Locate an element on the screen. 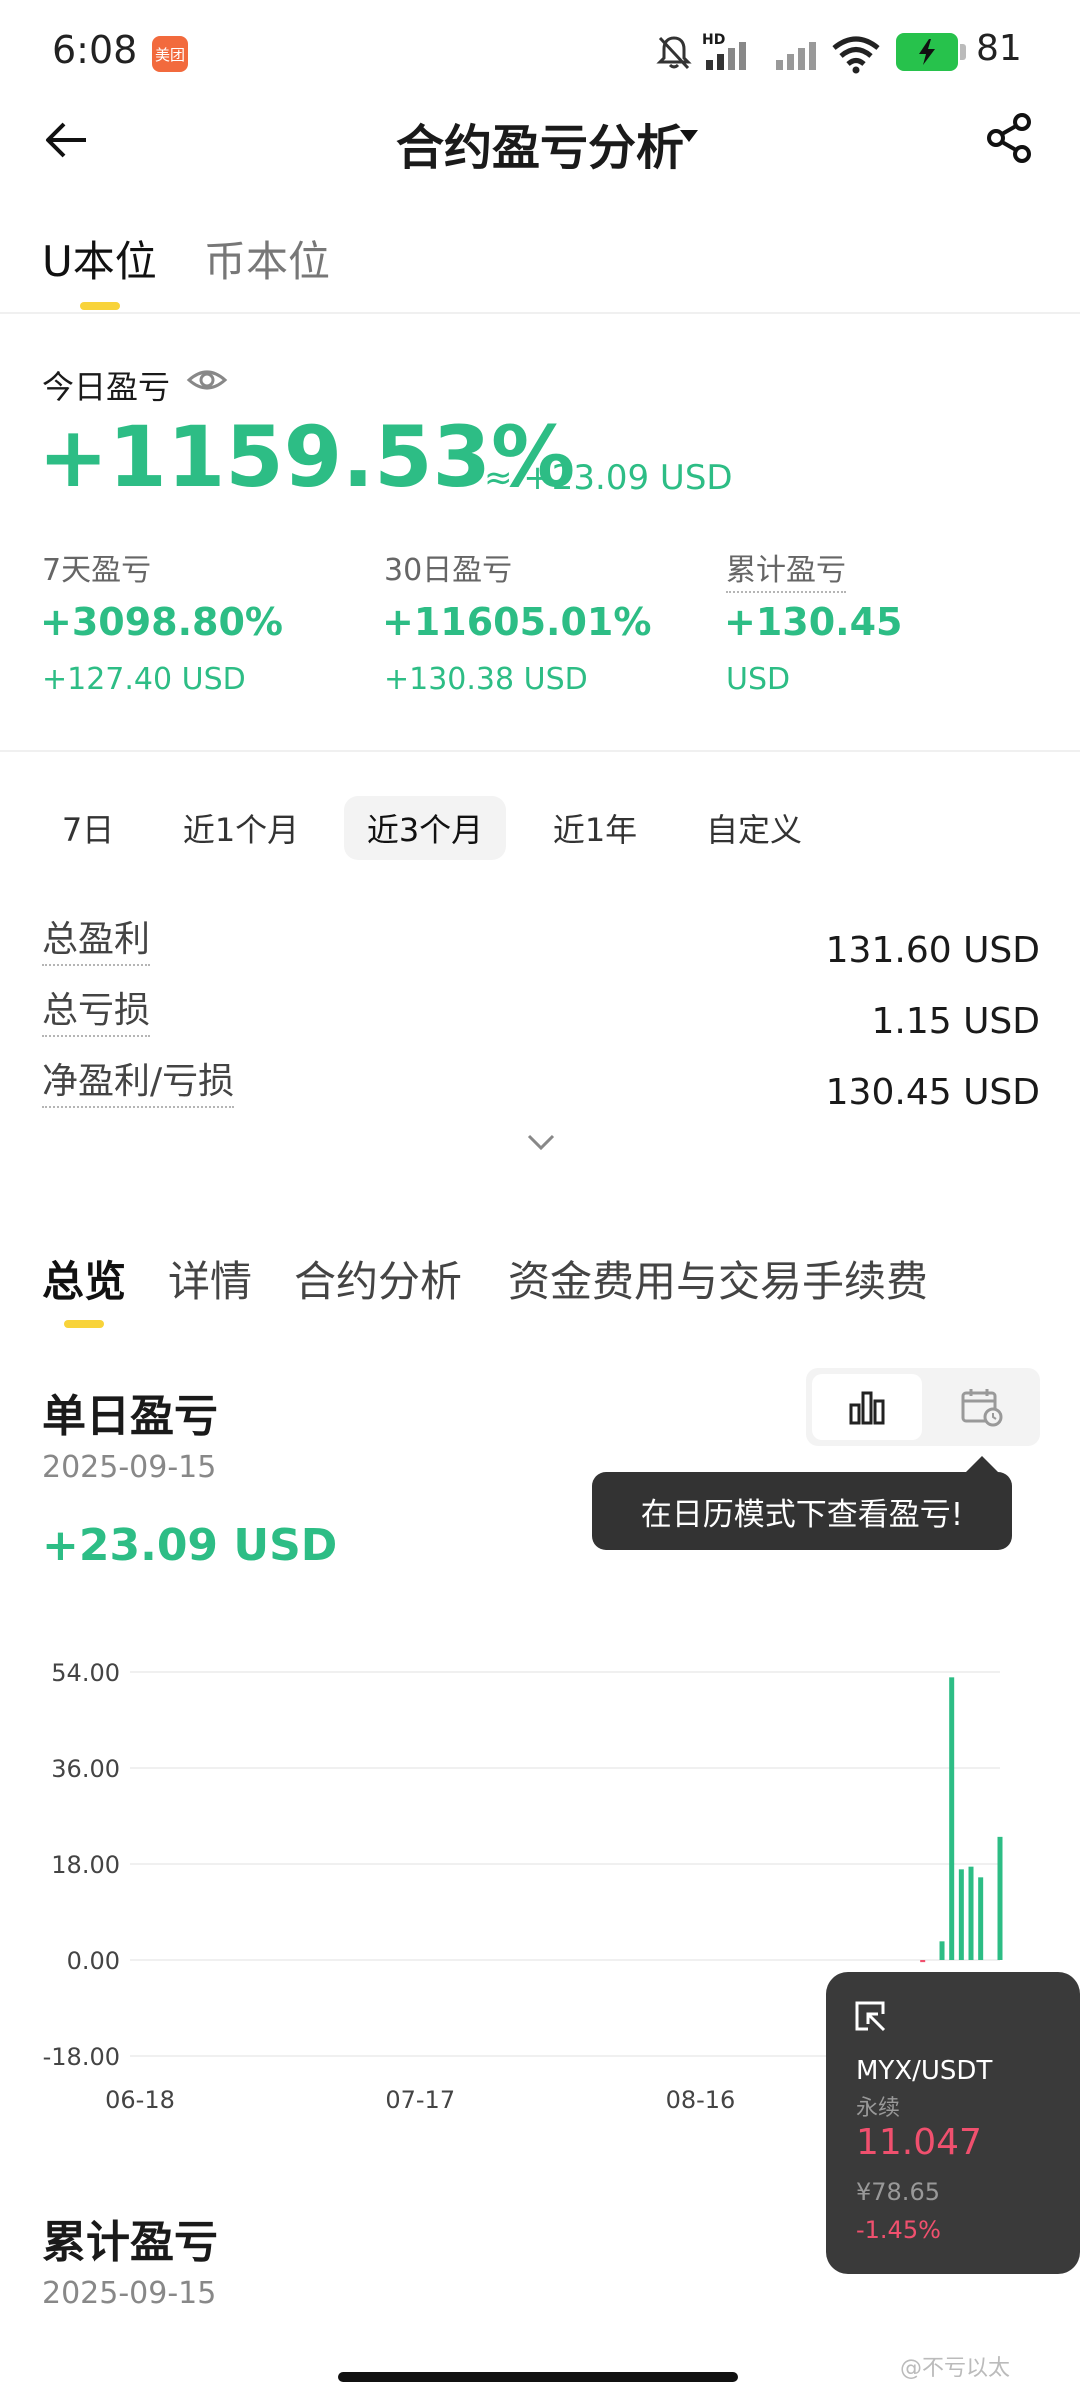 The width and height of the screenshot is (1080, 2400). floating-ticker-widget: MYX/USDT 永续 11.047 ¥78.65 -1.45% is located at coordinates (953, 2123).